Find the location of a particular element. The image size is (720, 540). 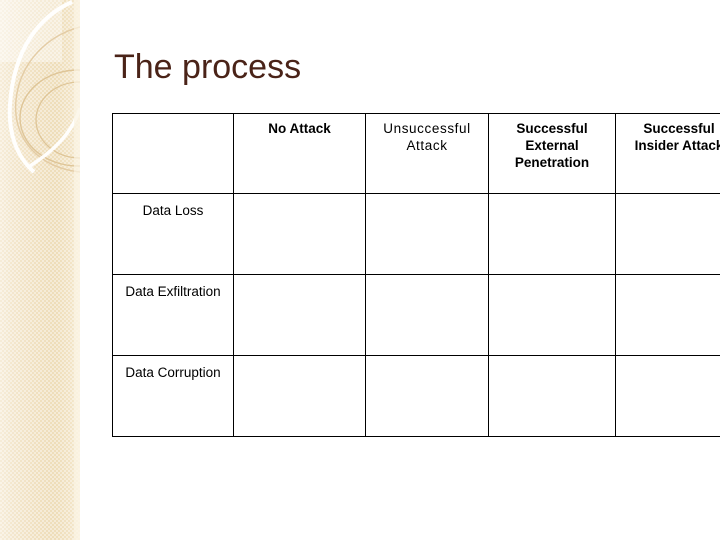

table-row: Data Loss is located at coordinates (416, 234).